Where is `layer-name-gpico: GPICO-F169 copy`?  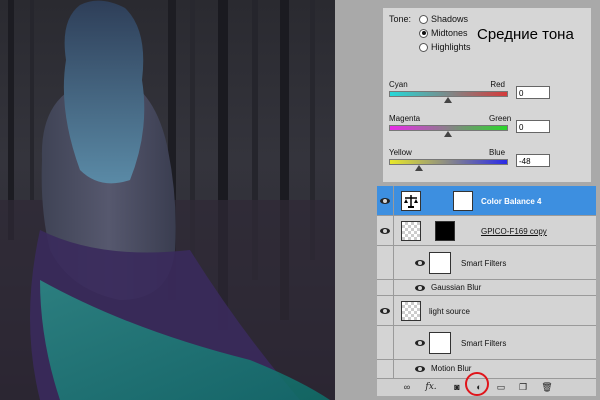
layer-name-gpico: GPICO-F169 copy is located at coordinates (514, 231).